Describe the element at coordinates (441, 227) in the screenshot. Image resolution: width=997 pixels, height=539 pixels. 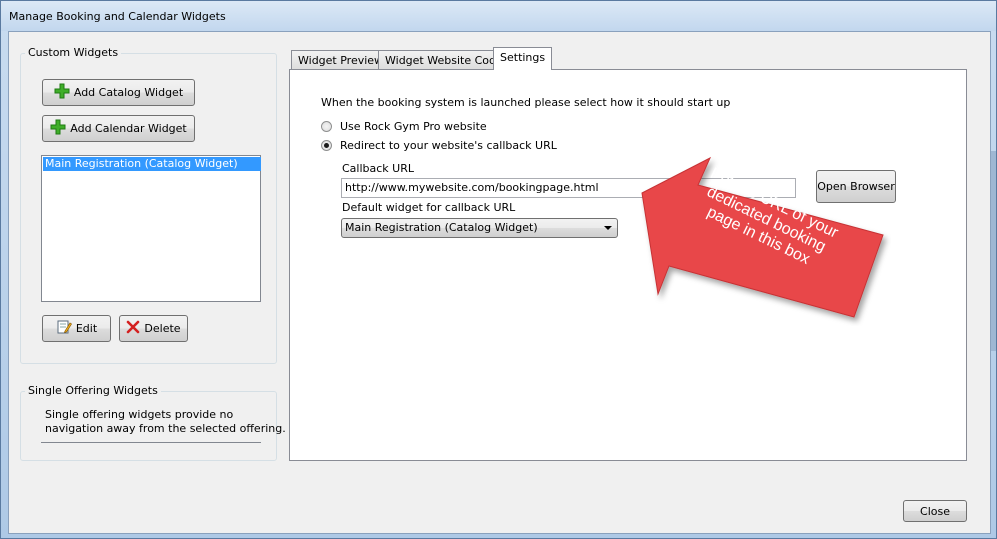
I see `default-widget-value: Main Registration (Catalog Widget)` at that location.